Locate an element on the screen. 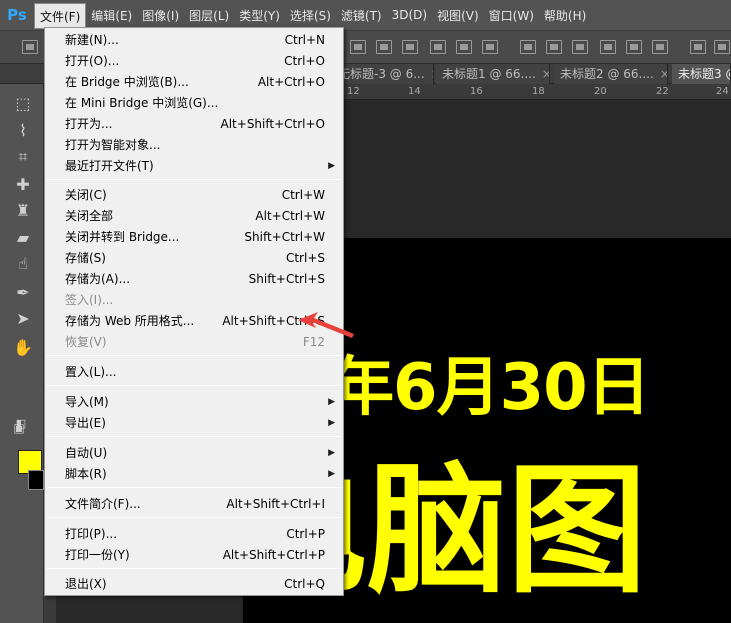  menu-item-close-all: 关闭全部 Alt+Ctrl+W is located at coordinates (194, 215).